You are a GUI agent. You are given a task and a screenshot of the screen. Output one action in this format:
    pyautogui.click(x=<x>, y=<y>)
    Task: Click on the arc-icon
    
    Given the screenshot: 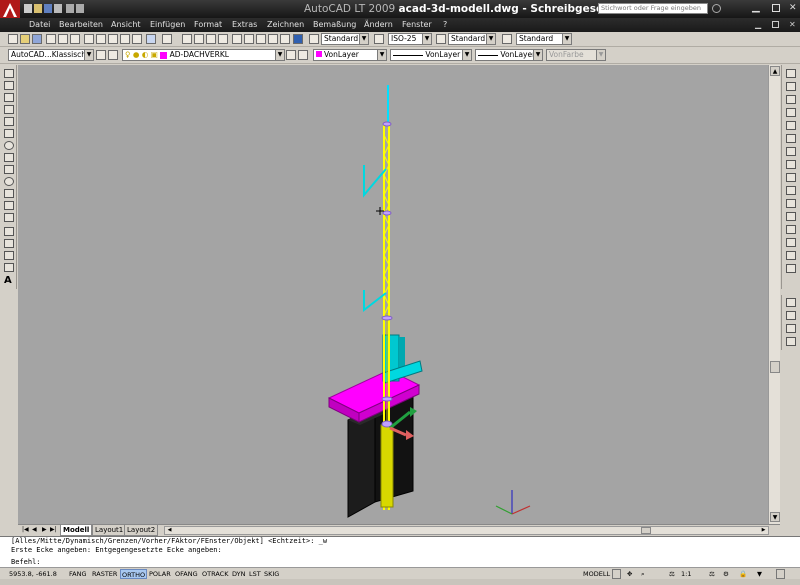 What is the action you would take?
    pyautogui.click(x=9, y=133)
    